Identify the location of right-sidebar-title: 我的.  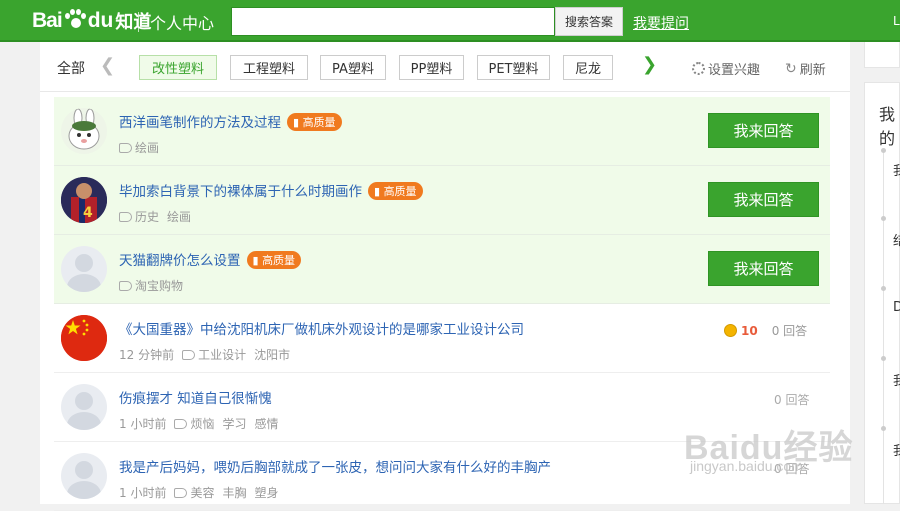
(887, 126).